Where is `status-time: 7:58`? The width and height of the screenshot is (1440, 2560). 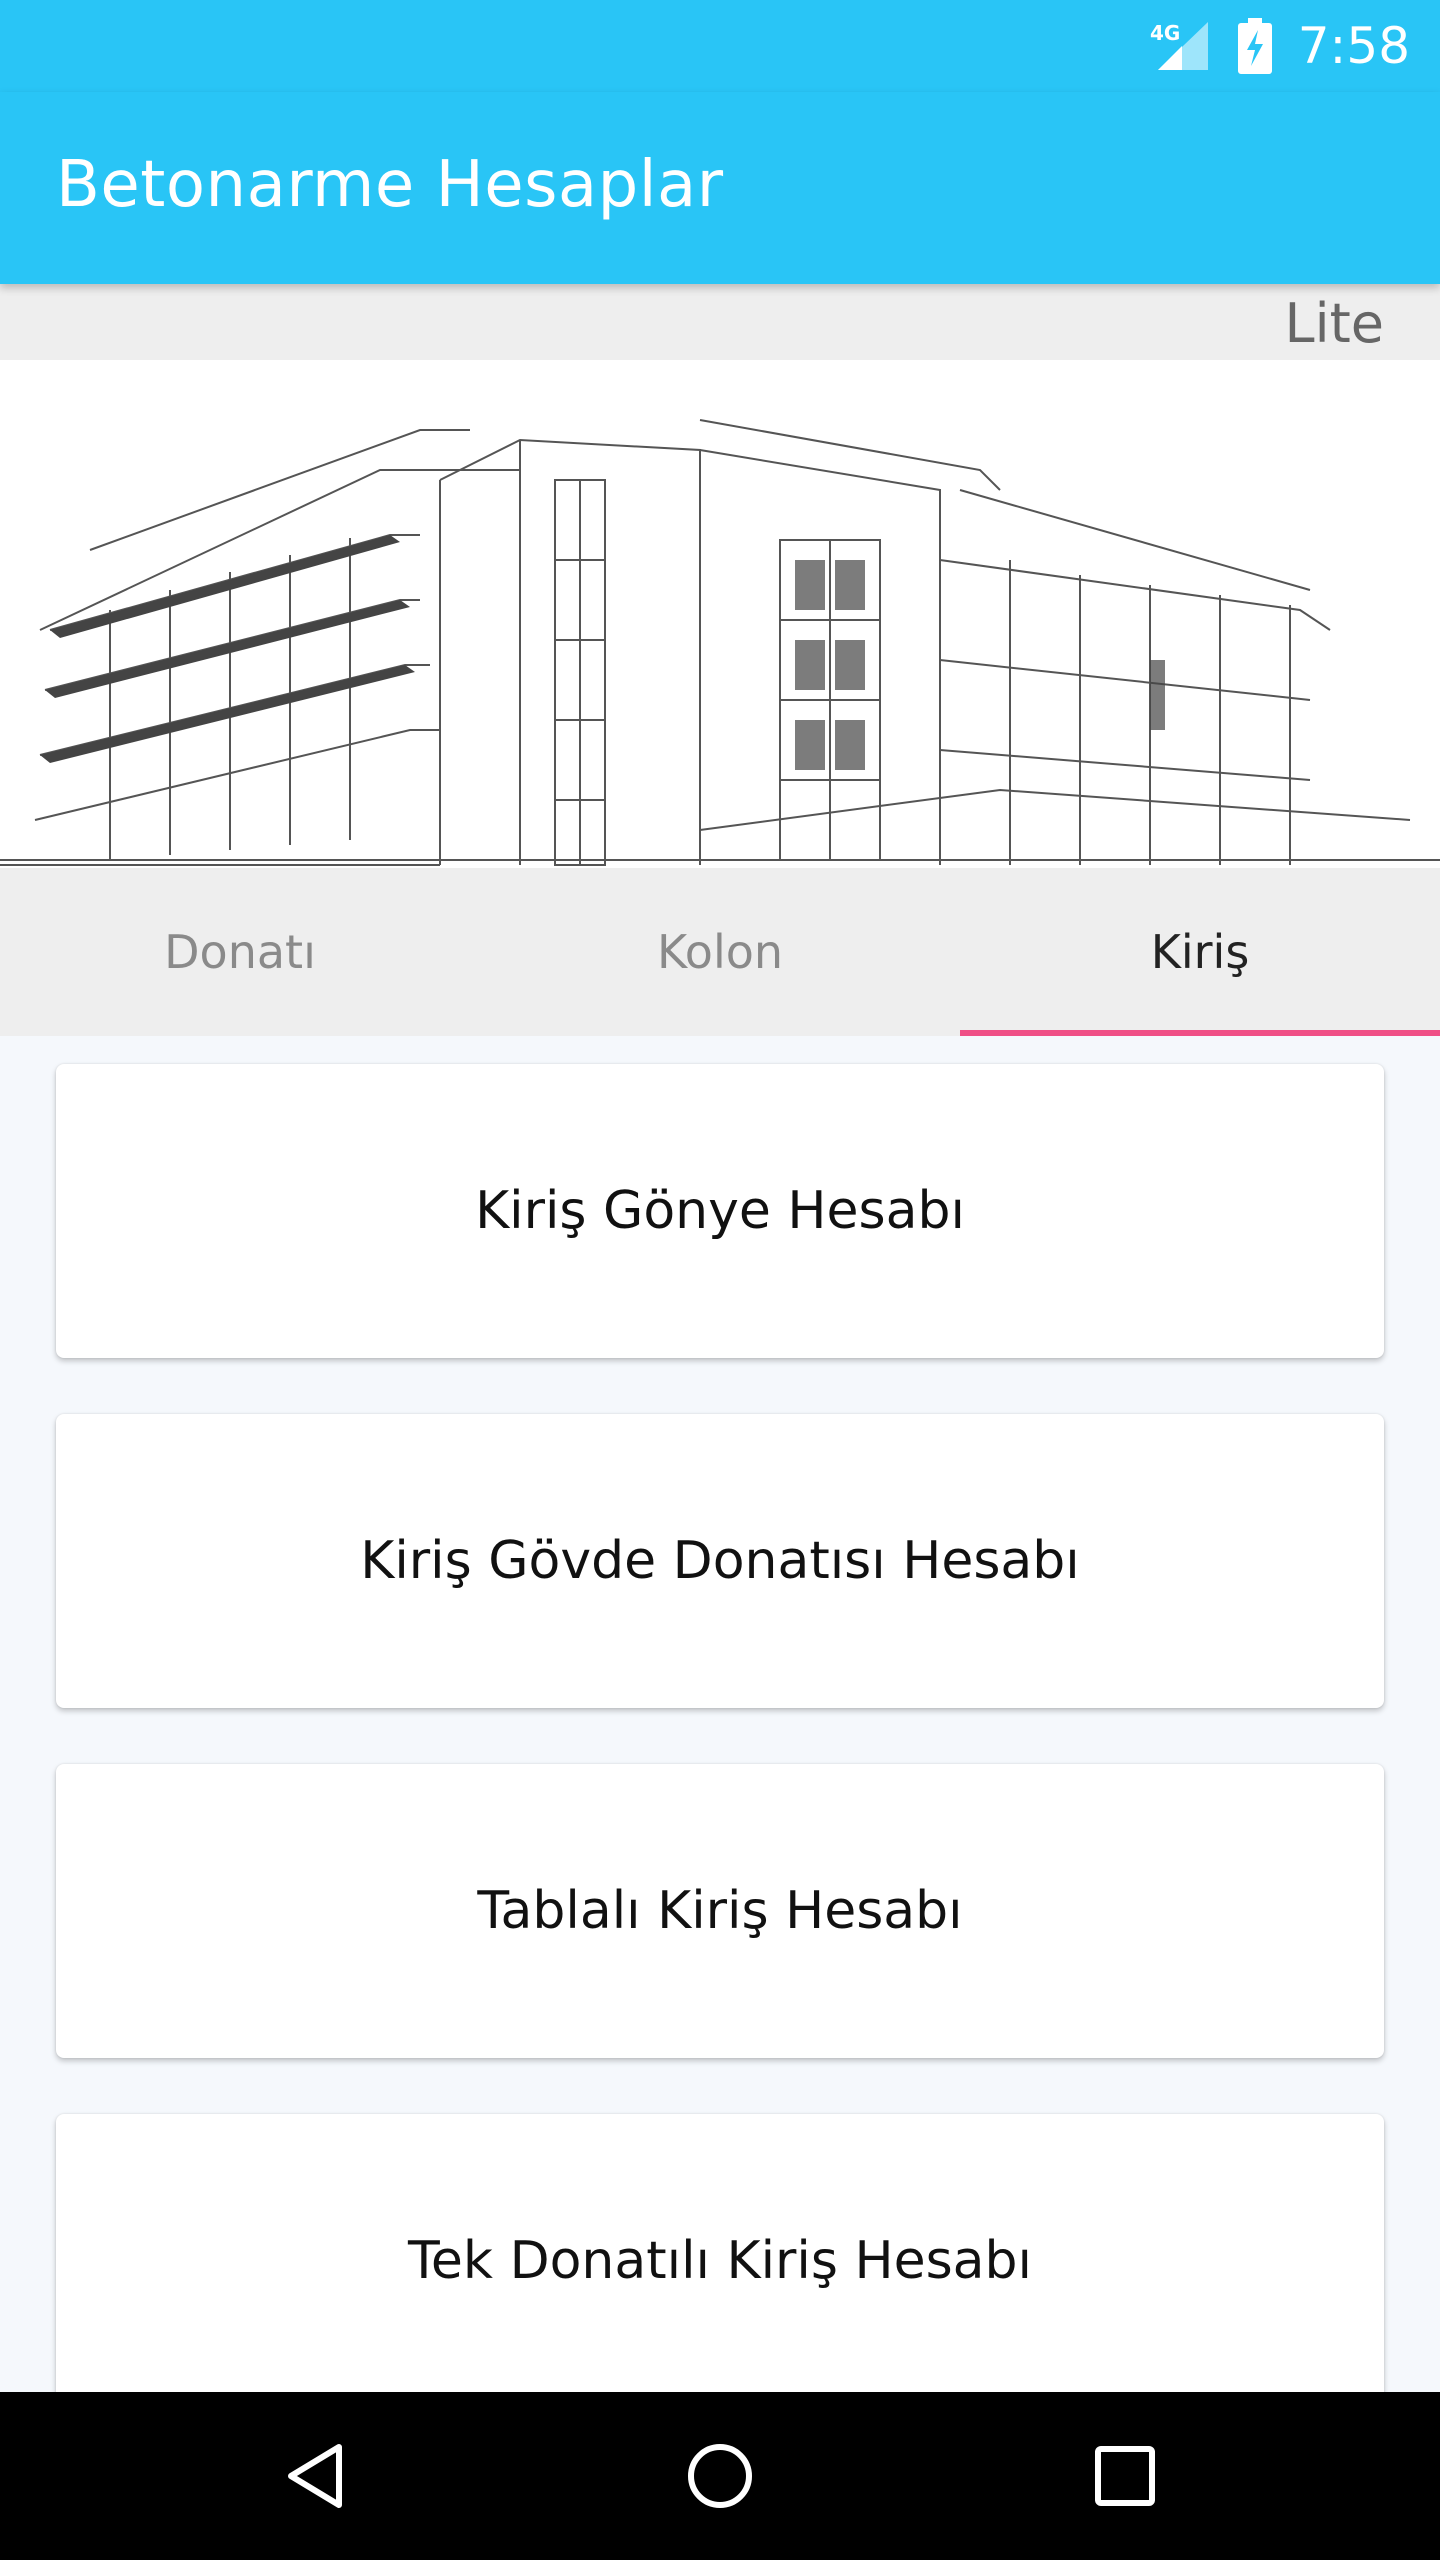
status-time: 7:58 is located at coordinates (1353, 46).